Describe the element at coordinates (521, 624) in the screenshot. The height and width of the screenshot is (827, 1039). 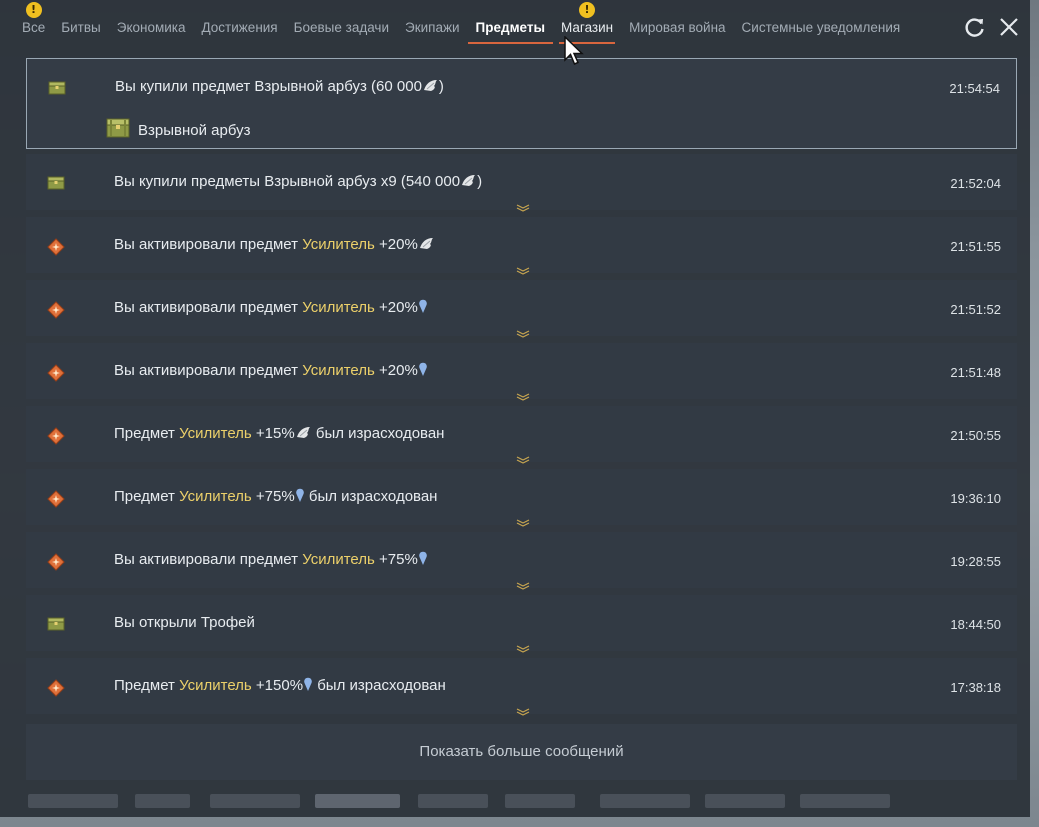
I see `message-row: Вы открыли Трофей 18:44:50` at that location.